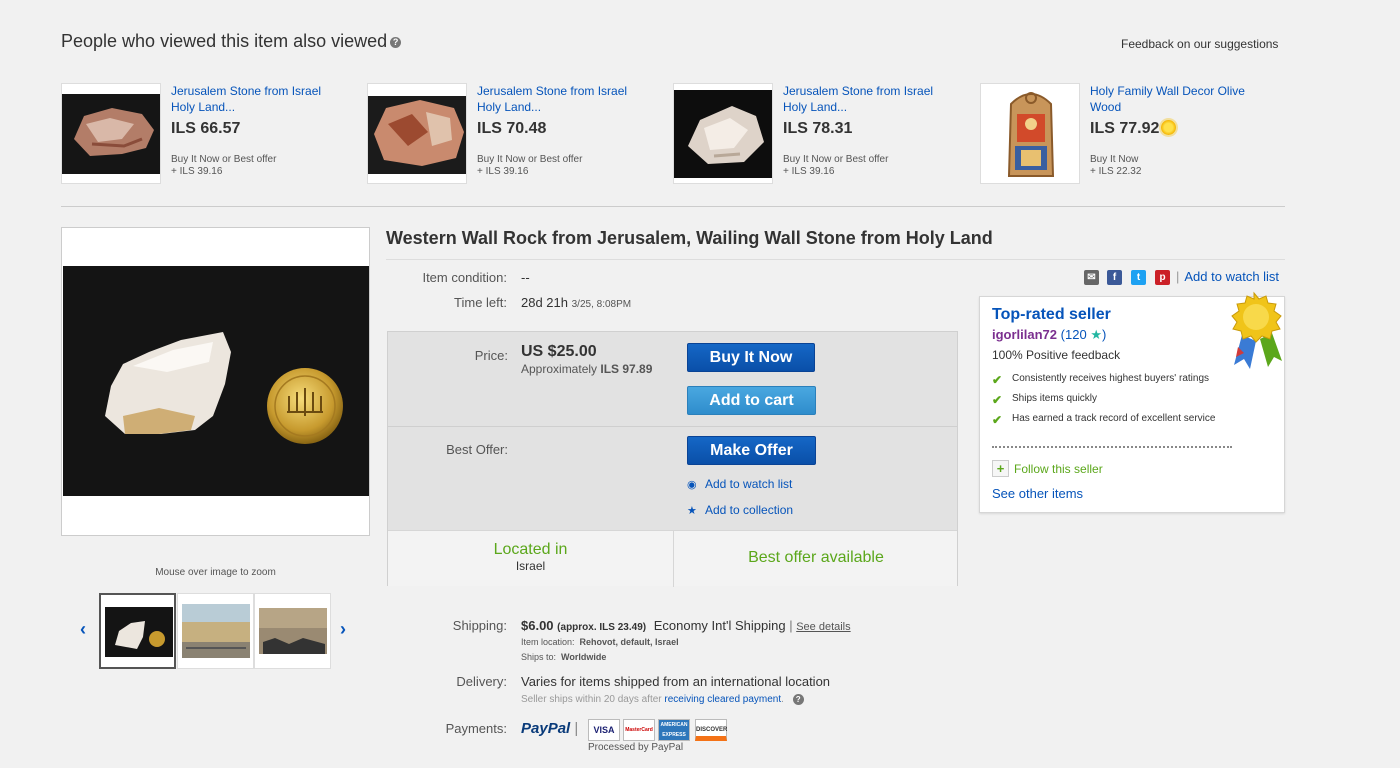  What do you see at coordinates (537, 625) in the screenshot?
I see `shipping-cost: $6.00` at bounding box center [537, 625].